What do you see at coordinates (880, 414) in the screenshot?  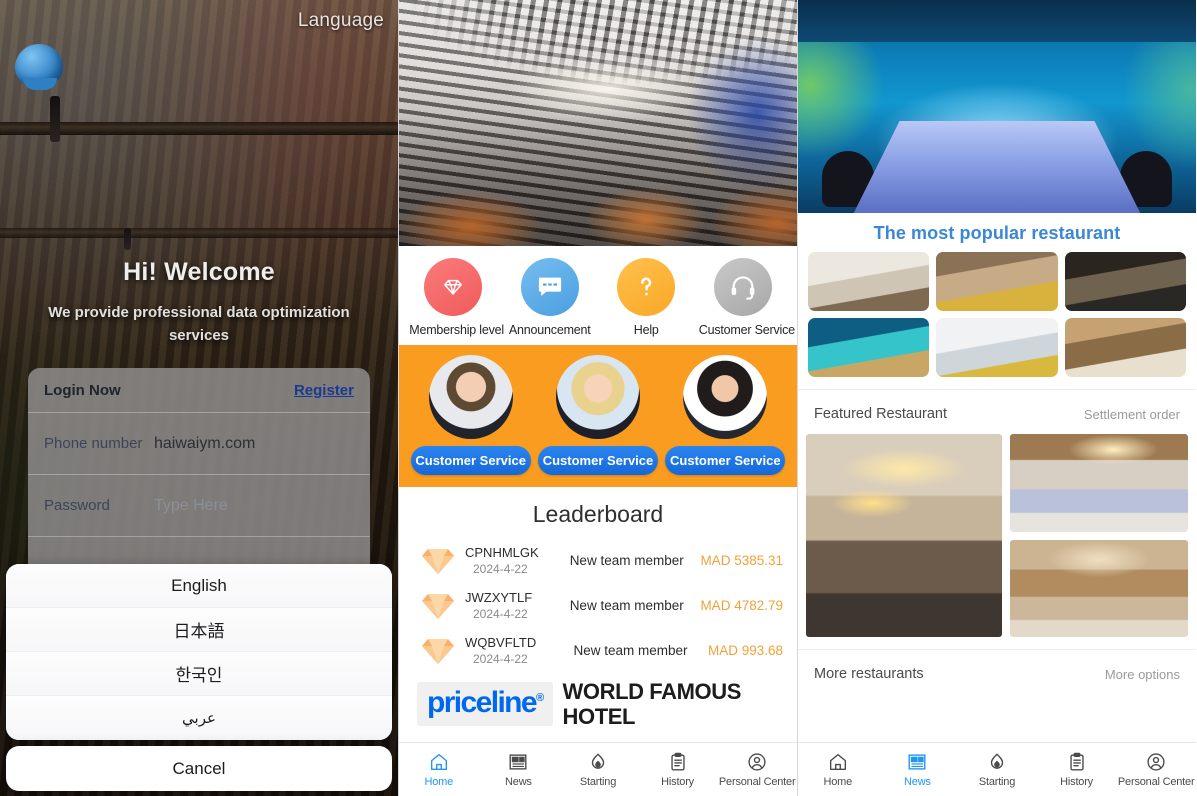 I see `featured-restaurant-heading: Featured Restaurant` at bounding box center [880, 414].